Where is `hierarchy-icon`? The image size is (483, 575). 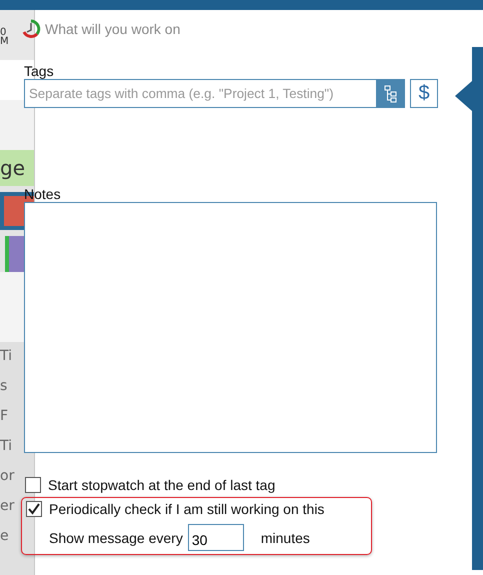
hierarchy-icon is located at coordinates (391, 93).